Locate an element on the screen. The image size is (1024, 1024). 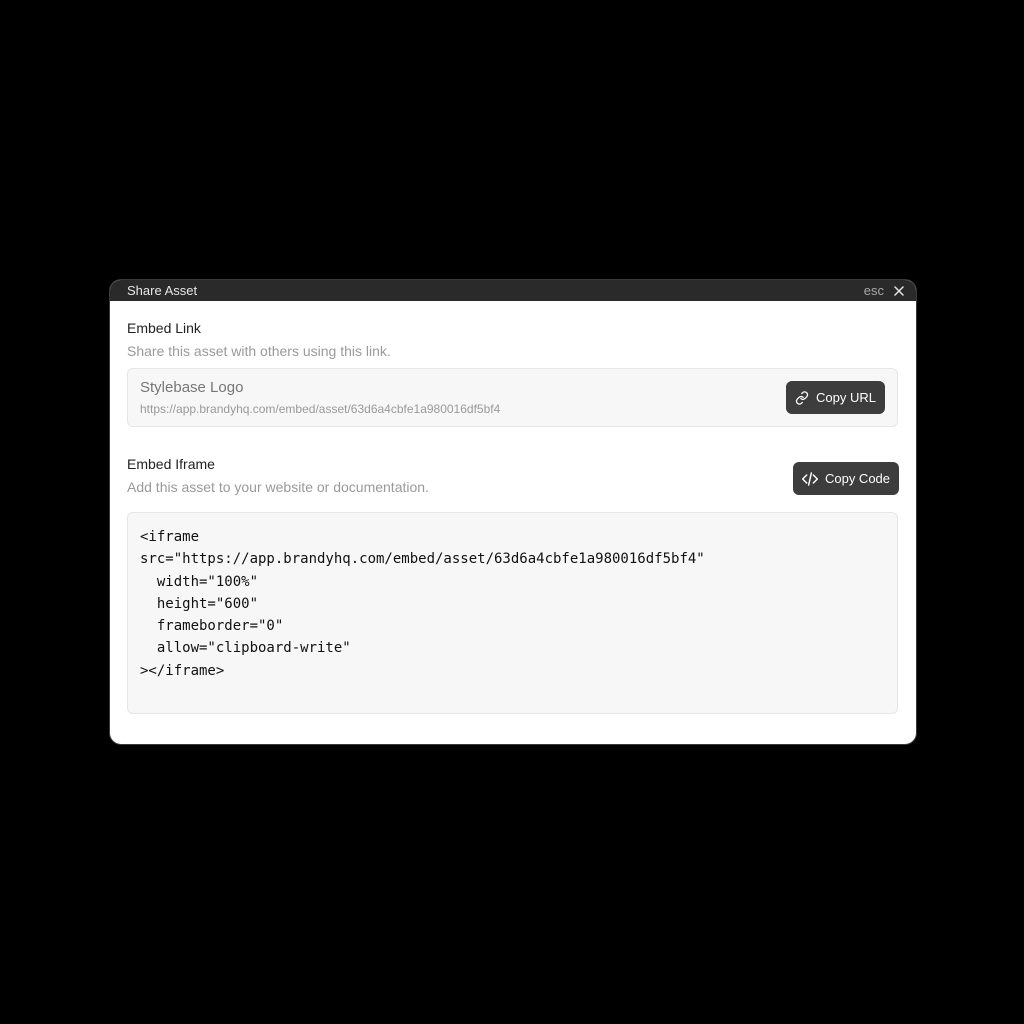
copy-url-label: Copy URL is located at coordinates (846, 397).